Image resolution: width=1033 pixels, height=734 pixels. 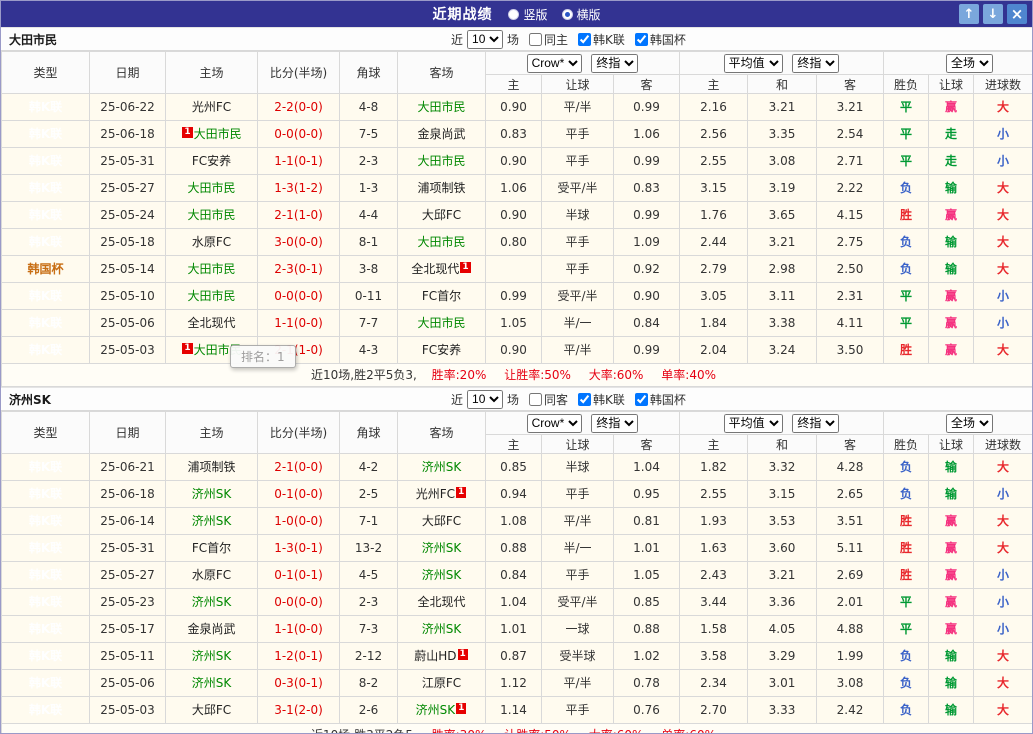 I want to click on move-down-button: ↓, so click(x=993, y=14).